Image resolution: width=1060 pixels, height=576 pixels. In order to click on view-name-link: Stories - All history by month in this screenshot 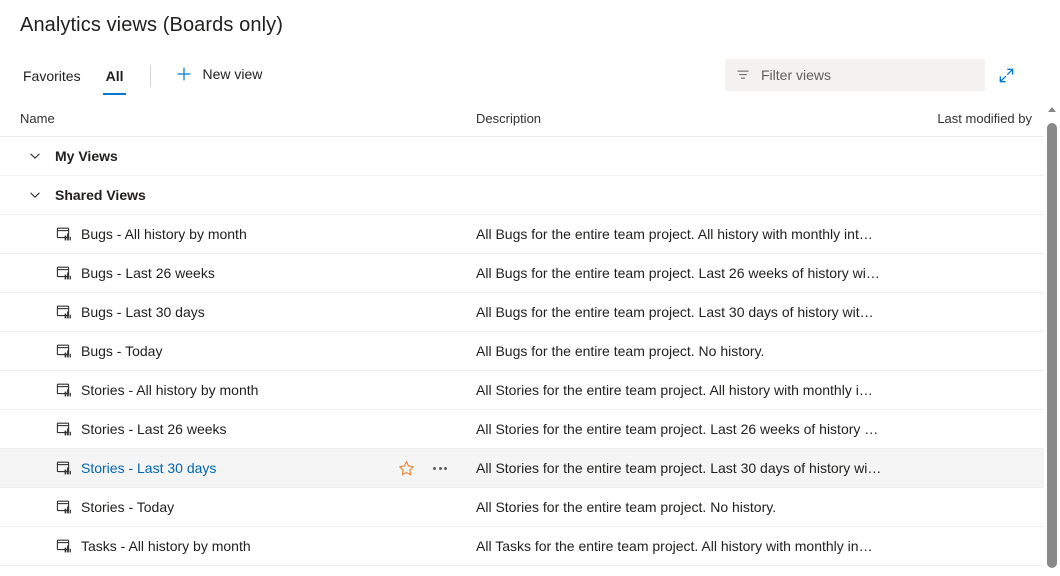, I will do `click(169, 390)`.